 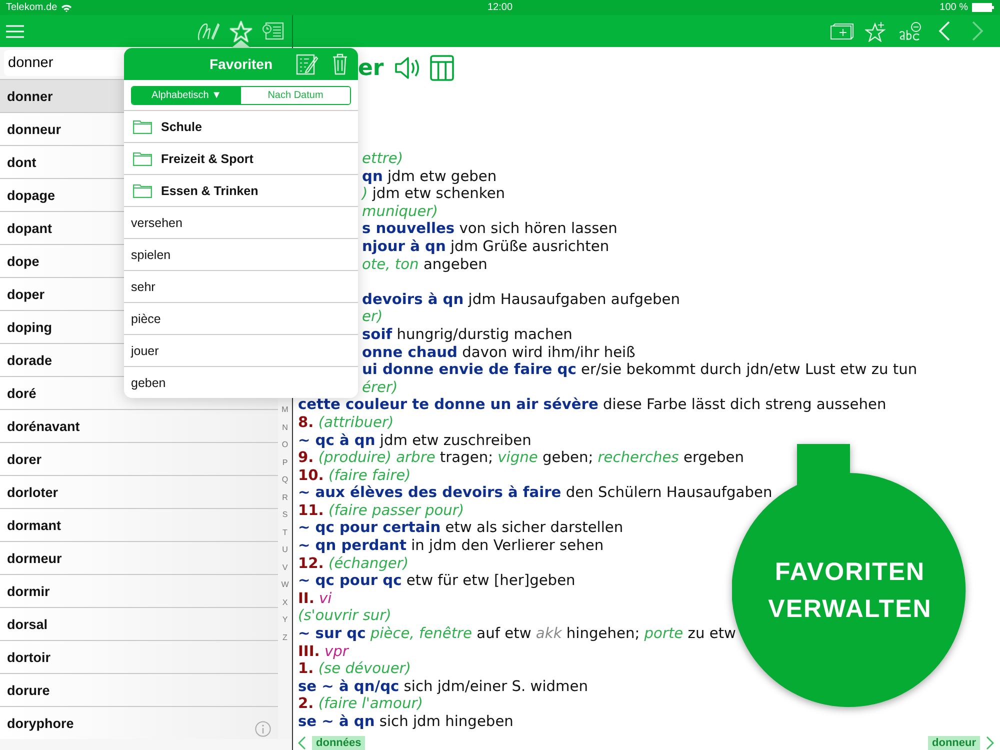 I want to click on translation-text: tragen;, so click(x=466, y=457).